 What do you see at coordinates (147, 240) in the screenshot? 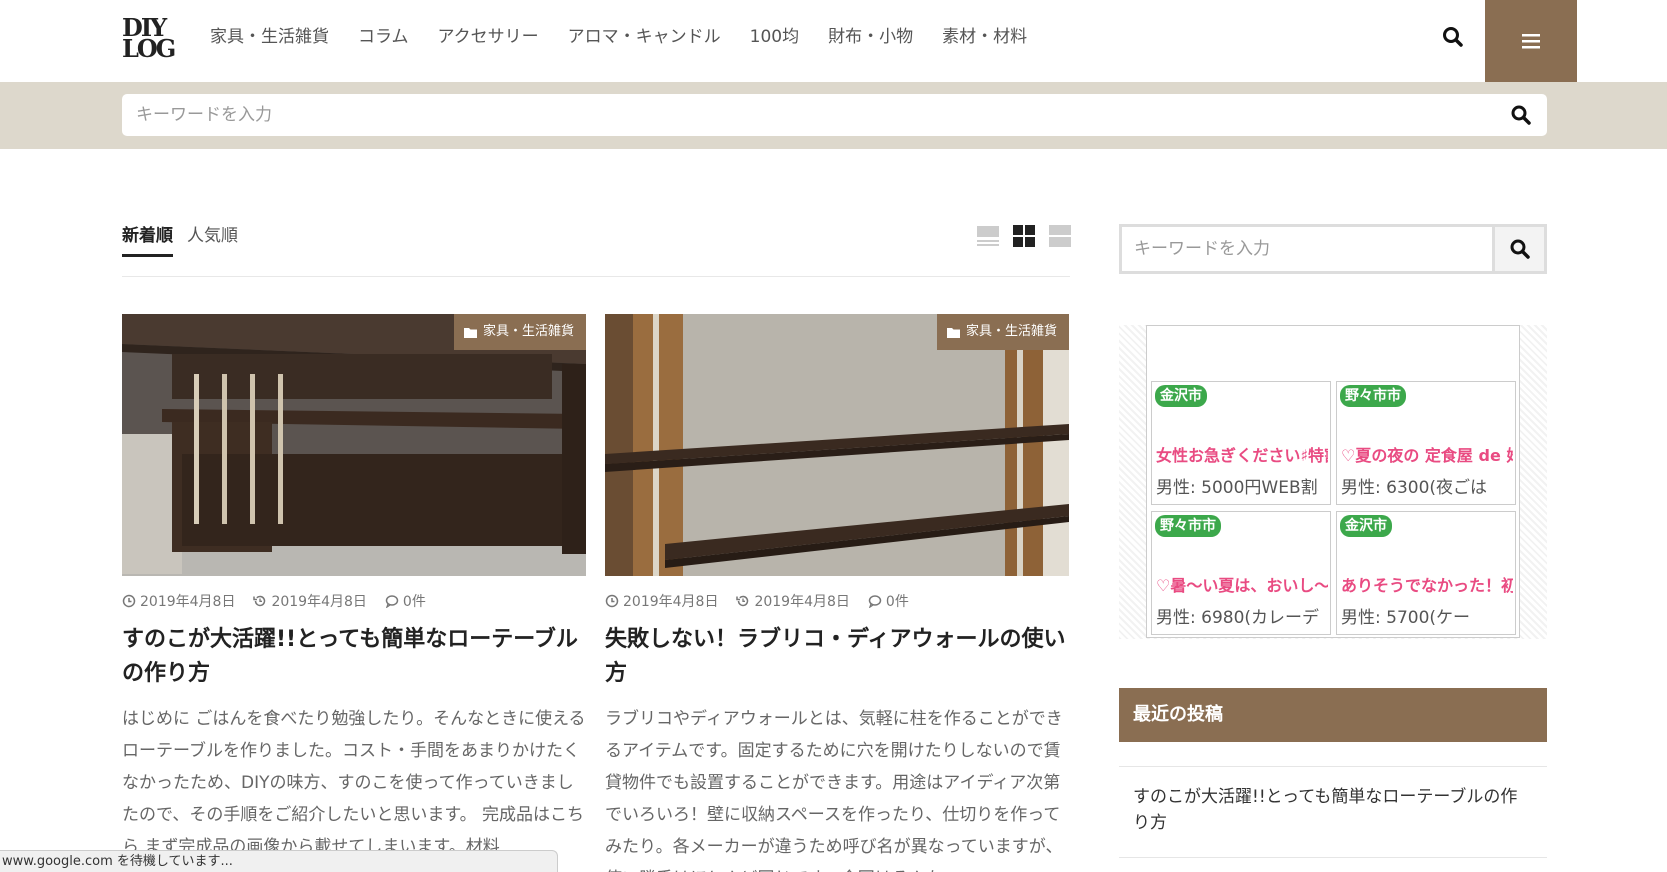
I see `tab-new: 新着順` at bounding box center [147, 240].